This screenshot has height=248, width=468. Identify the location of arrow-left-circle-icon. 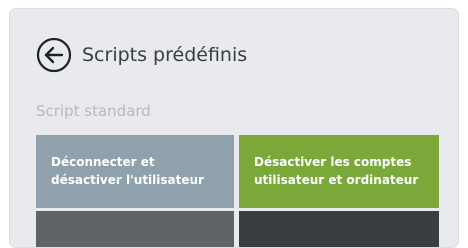
(54, 55).